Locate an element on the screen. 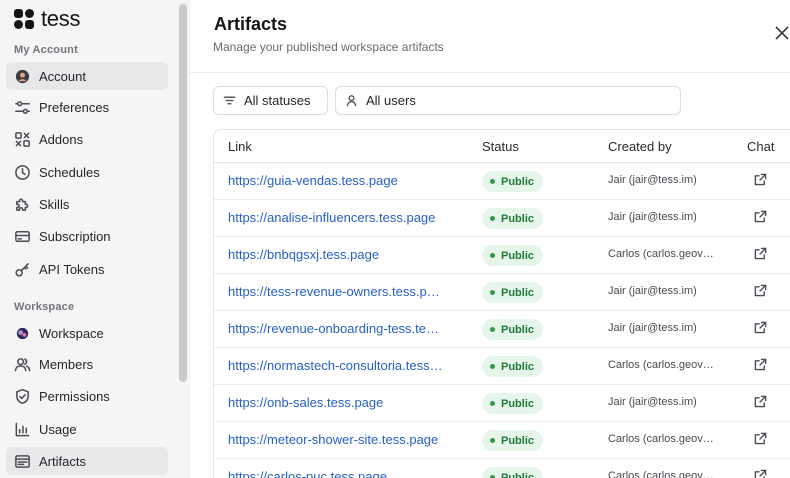 The width and height of the screenshot is (790, 478). column-header-link: Link is located at coordinates (240, 146).